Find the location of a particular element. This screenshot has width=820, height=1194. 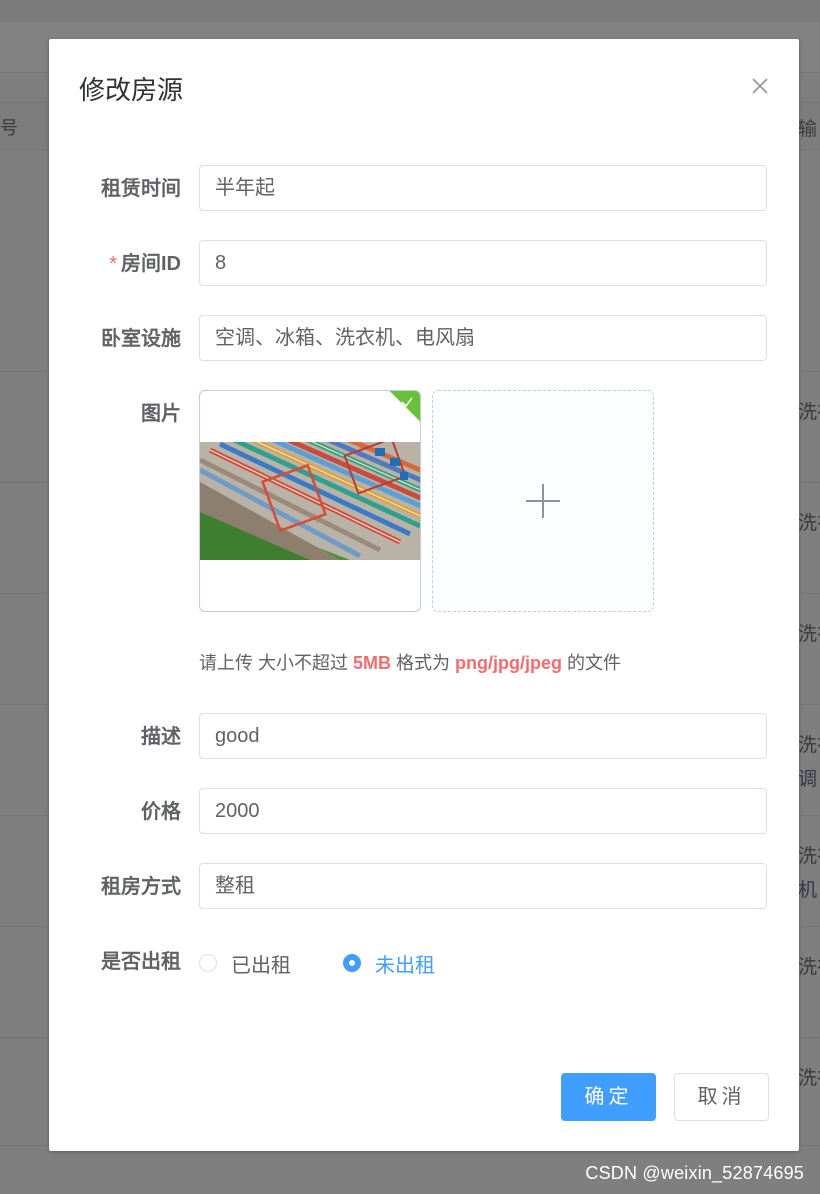

upload-tip: 请上传 大小不超过 5MB 格式为 png/jpg/jpeg 的文件 is located at coordinates (410, 662).